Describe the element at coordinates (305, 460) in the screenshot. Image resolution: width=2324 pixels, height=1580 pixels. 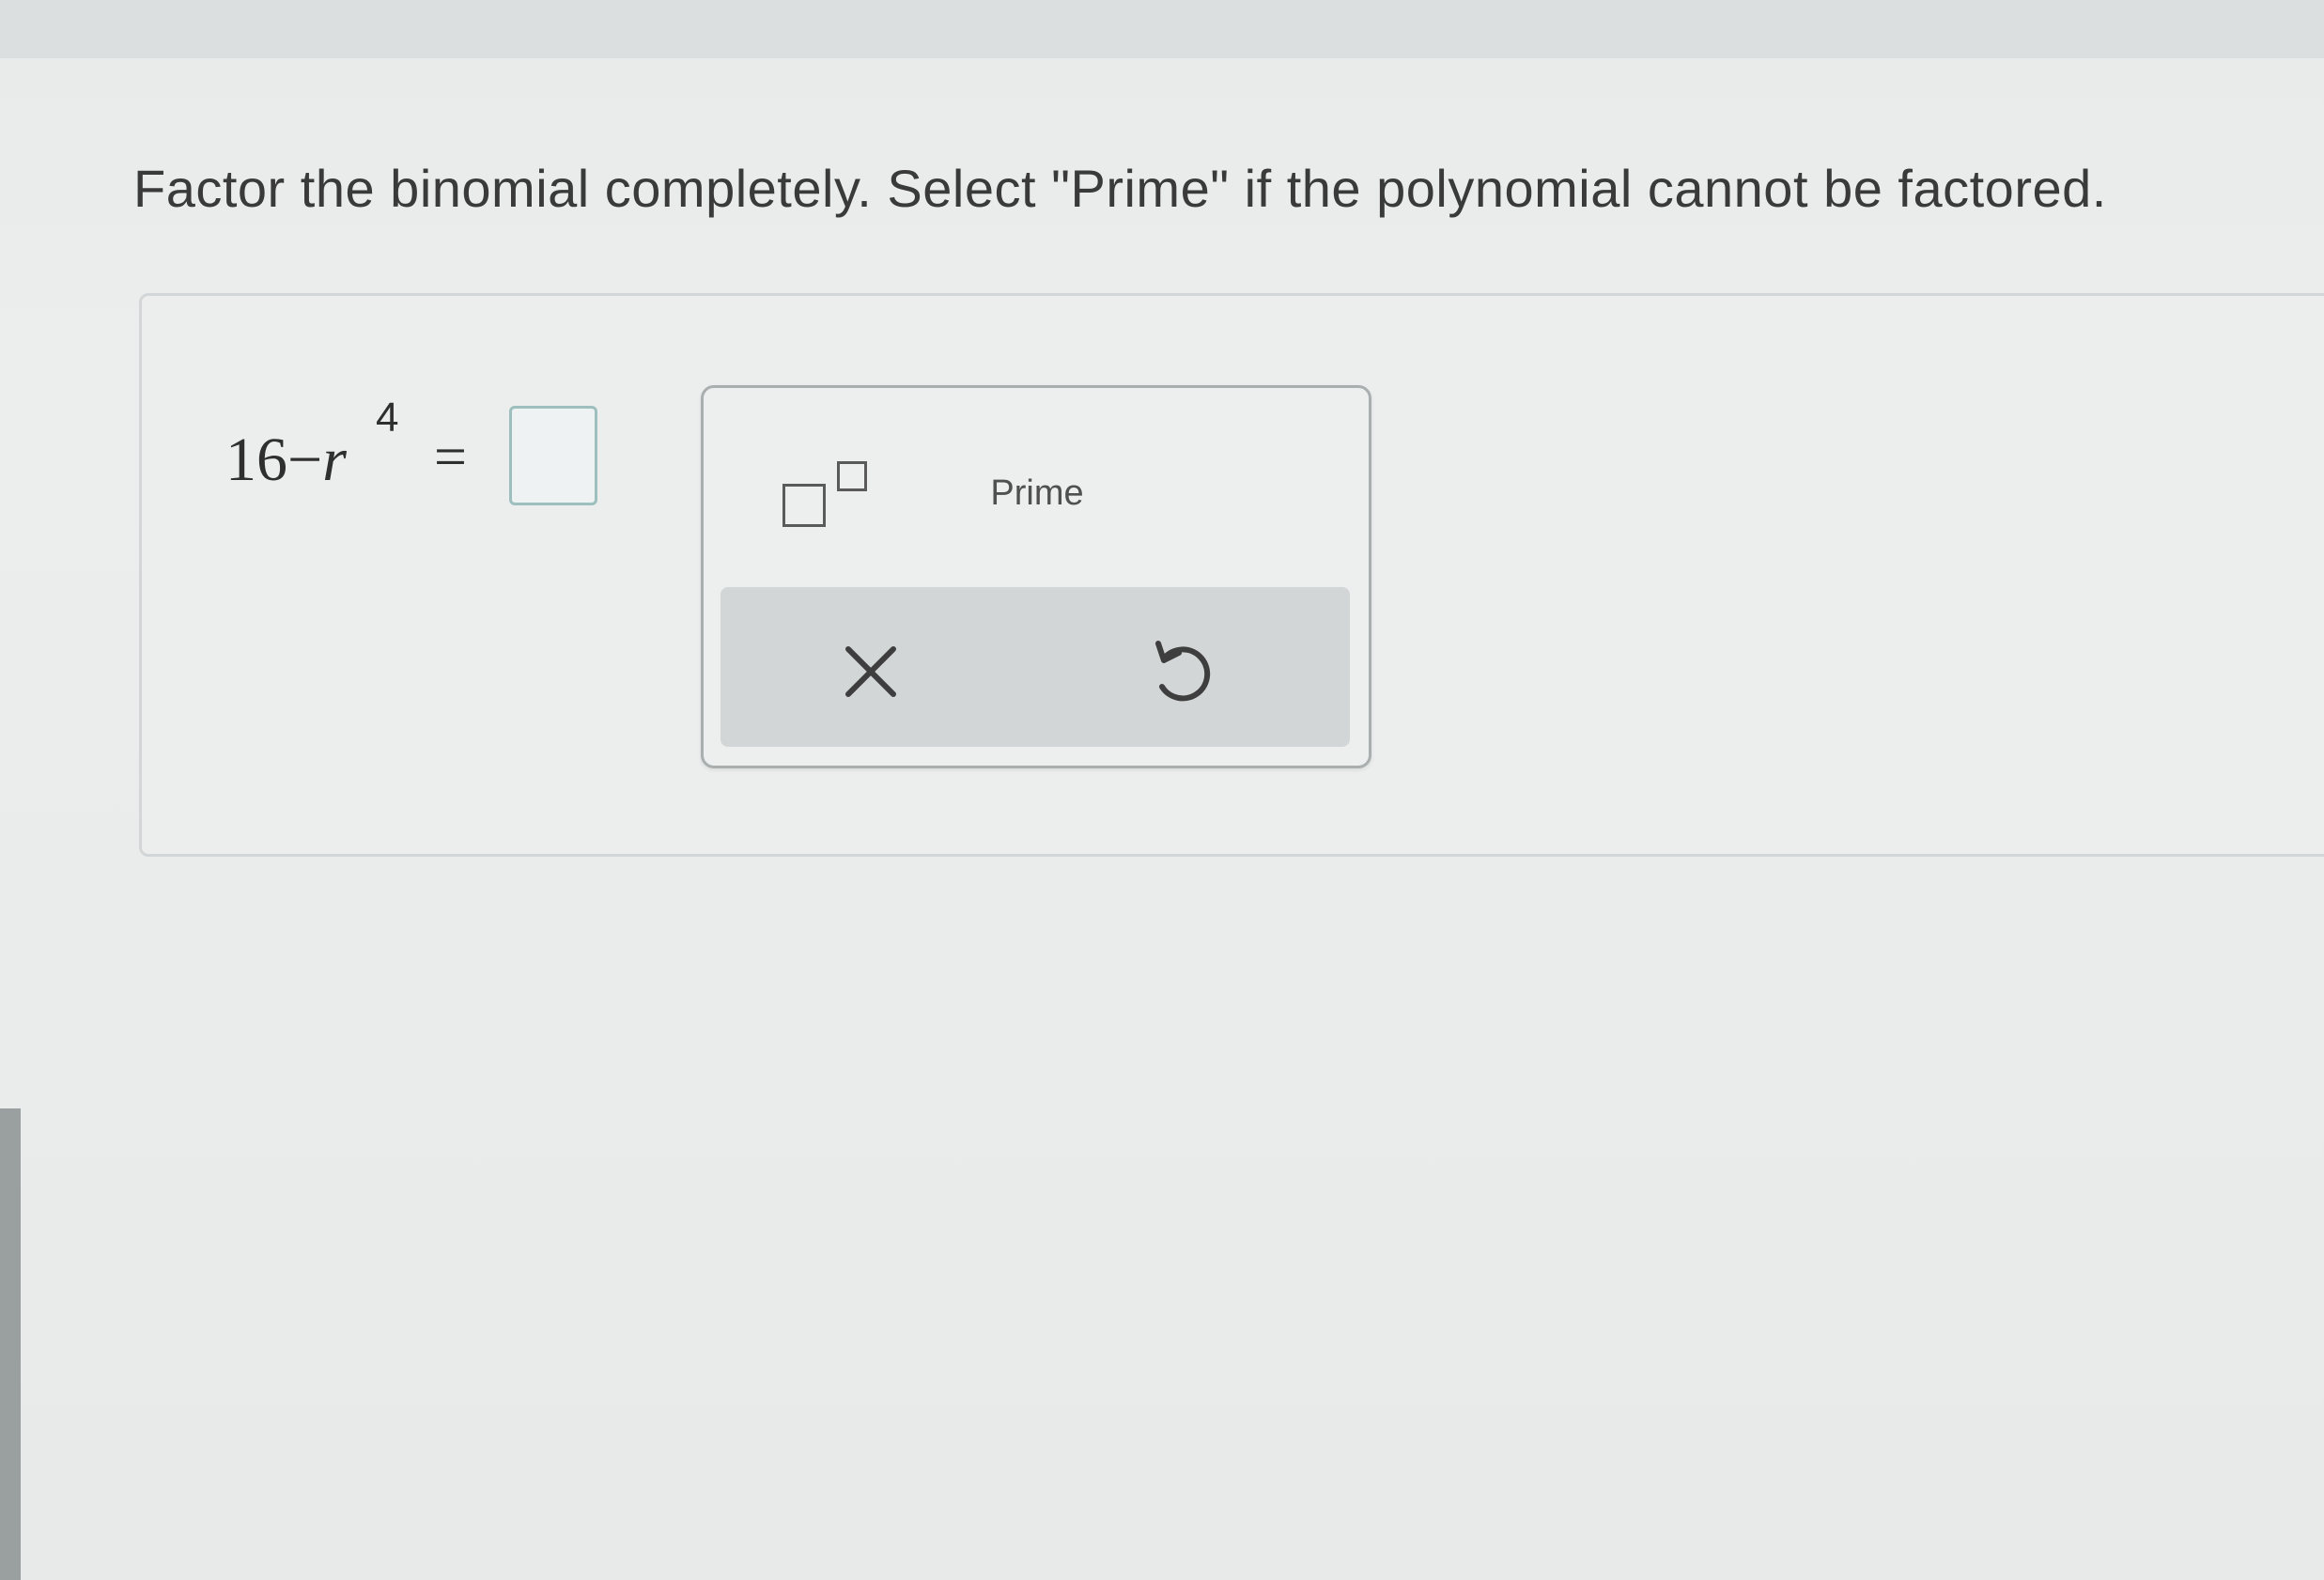
I see `equation-operator: −` at that location.